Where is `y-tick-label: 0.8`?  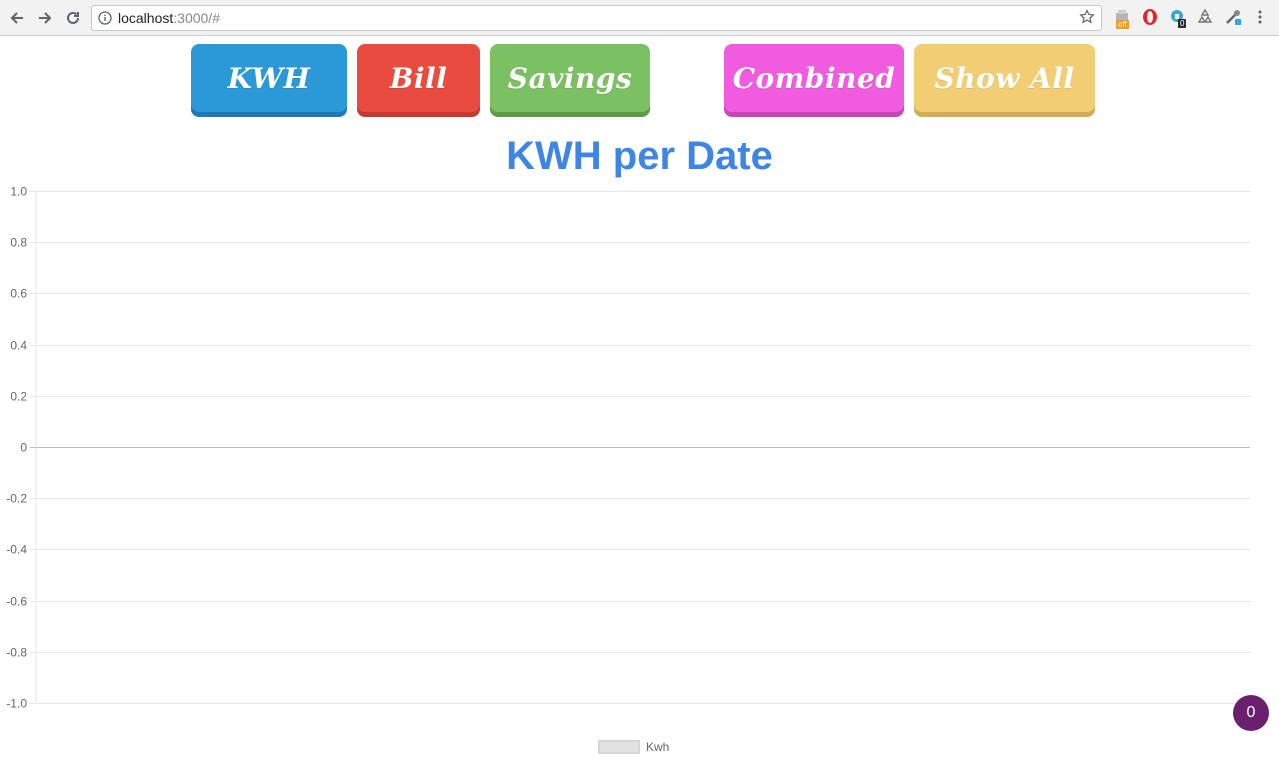
y-tick-label: 0.8 is located at coordinates (18, 243).